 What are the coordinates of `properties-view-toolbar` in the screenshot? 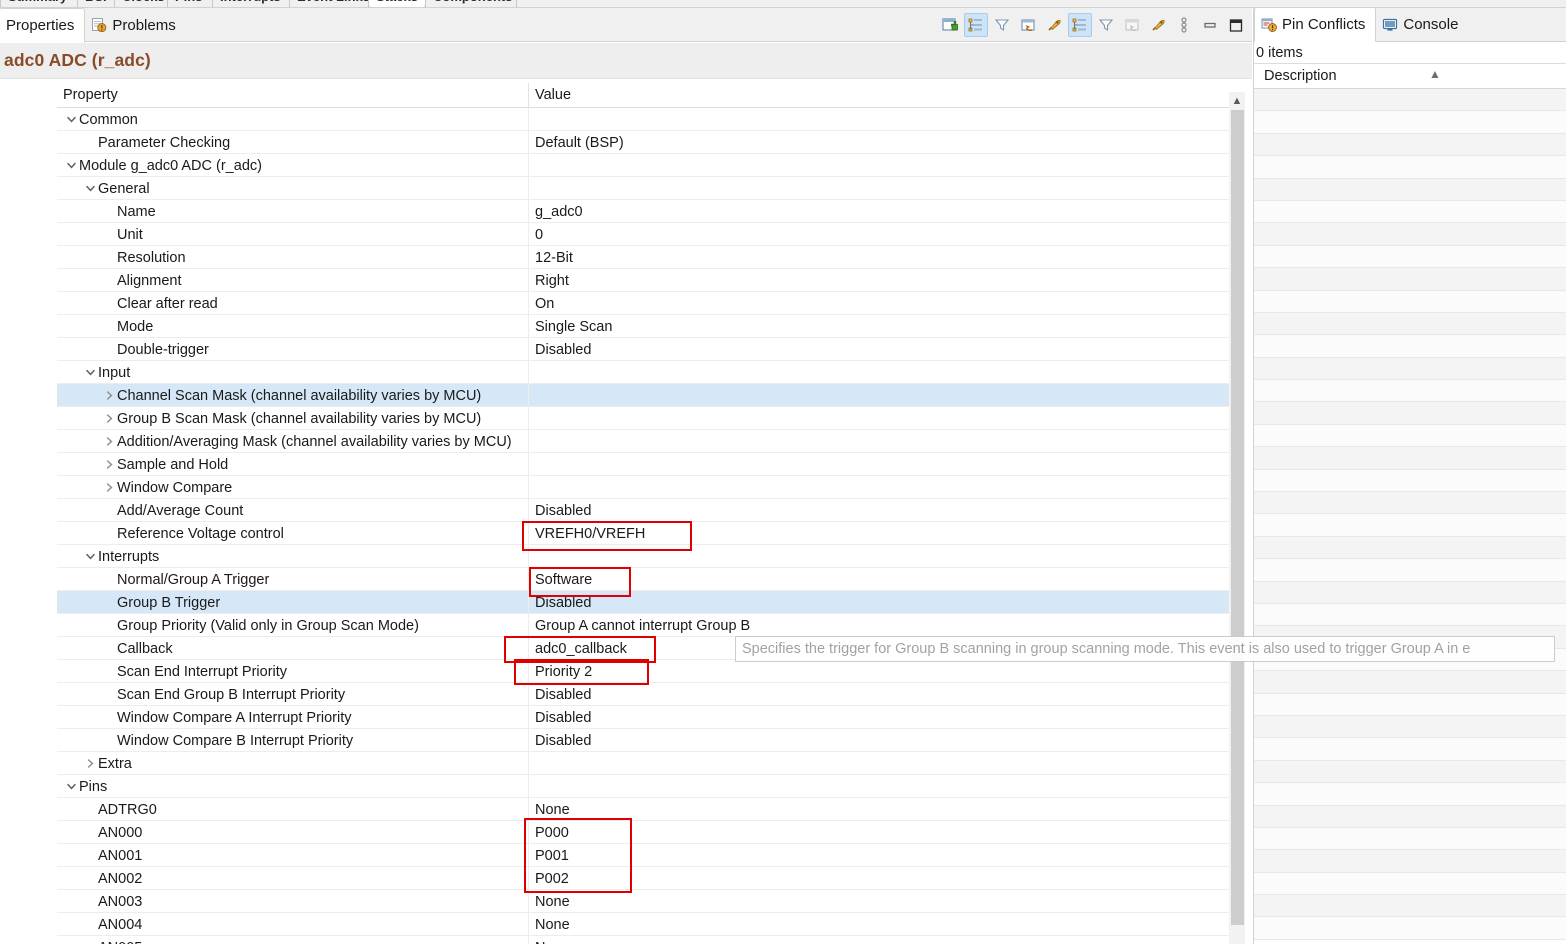 It's located at (1093, 25).